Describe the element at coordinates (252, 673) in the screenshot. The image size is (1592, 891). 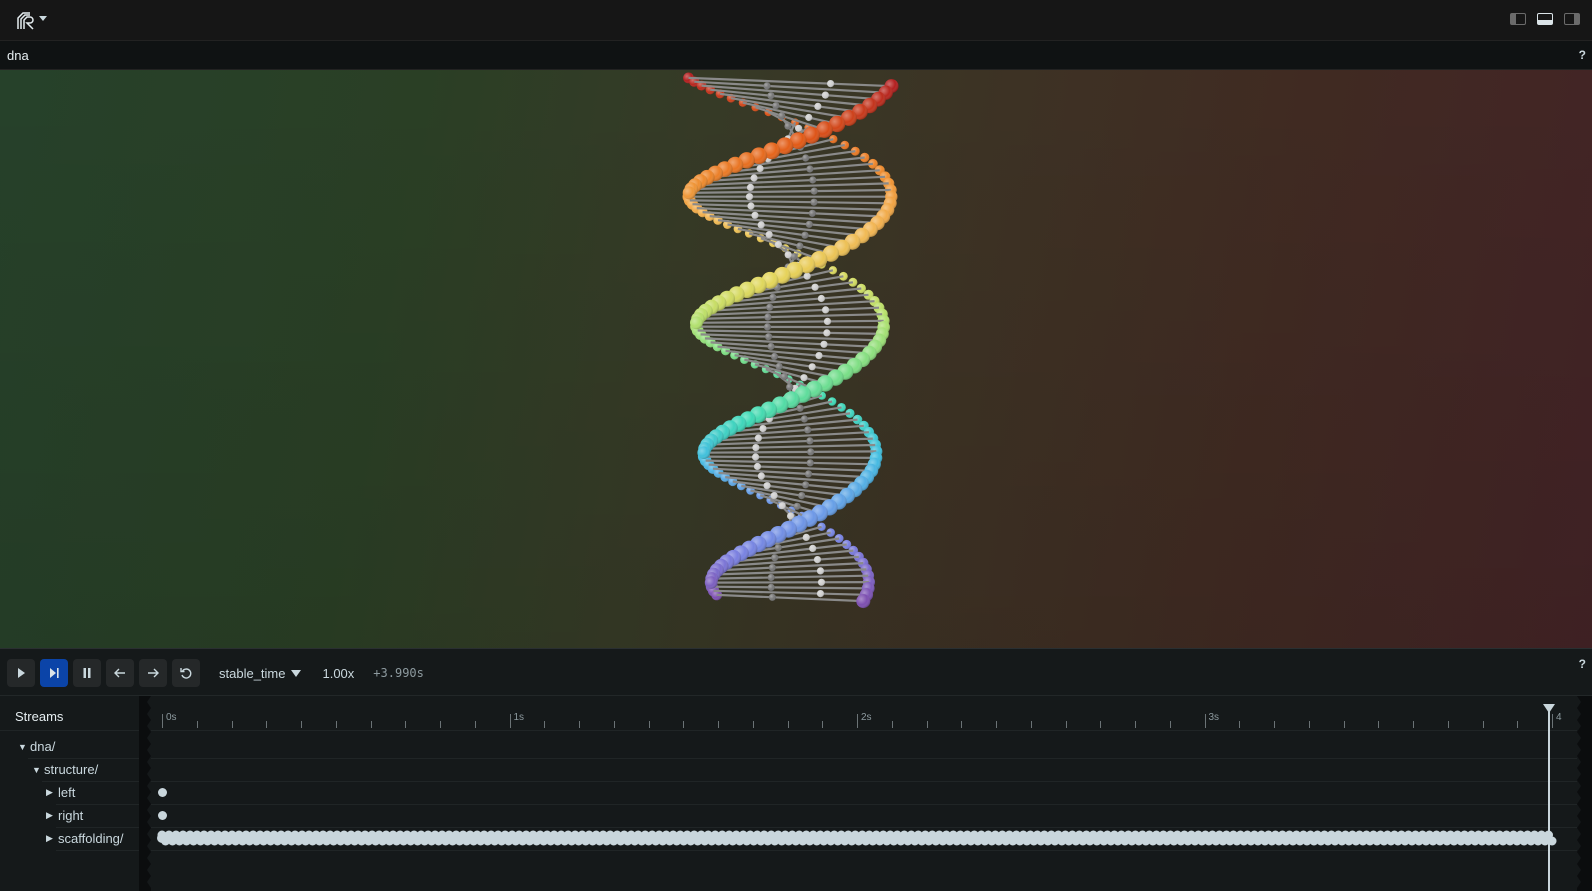
I see `timeline-name: stable_time` at that location.